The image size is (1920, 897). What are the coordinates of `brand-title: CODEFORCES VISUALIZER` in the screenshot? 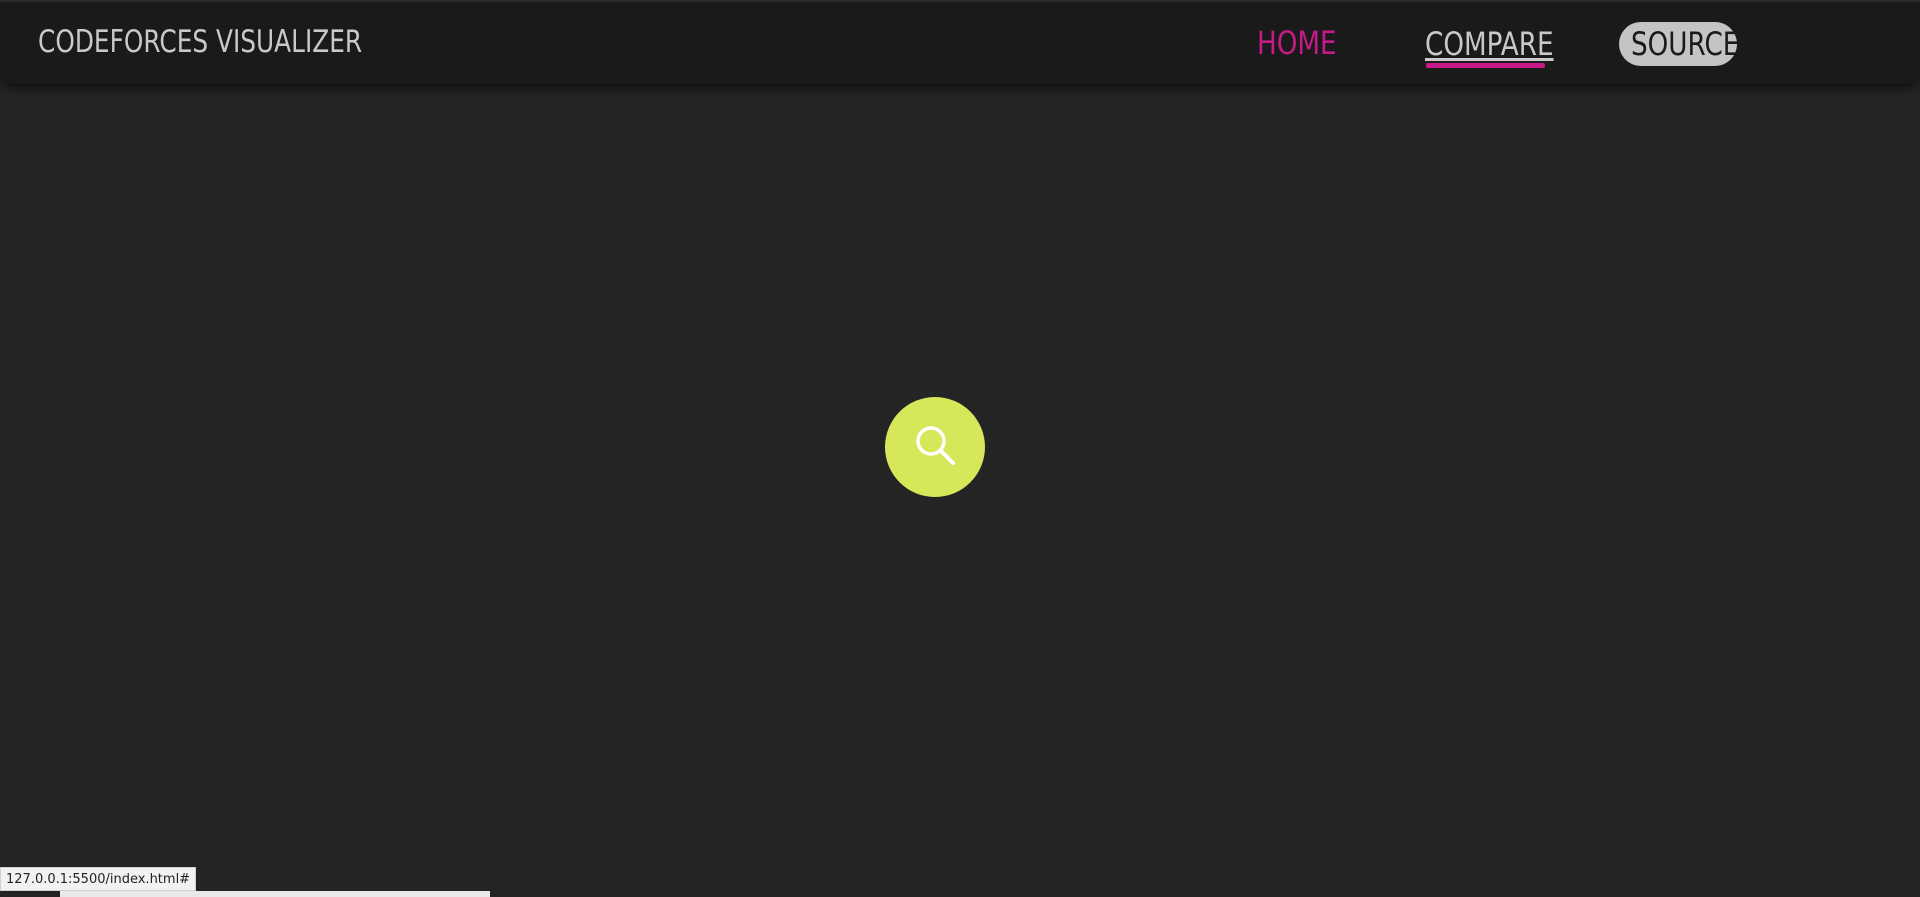 It's located at (200, 42).